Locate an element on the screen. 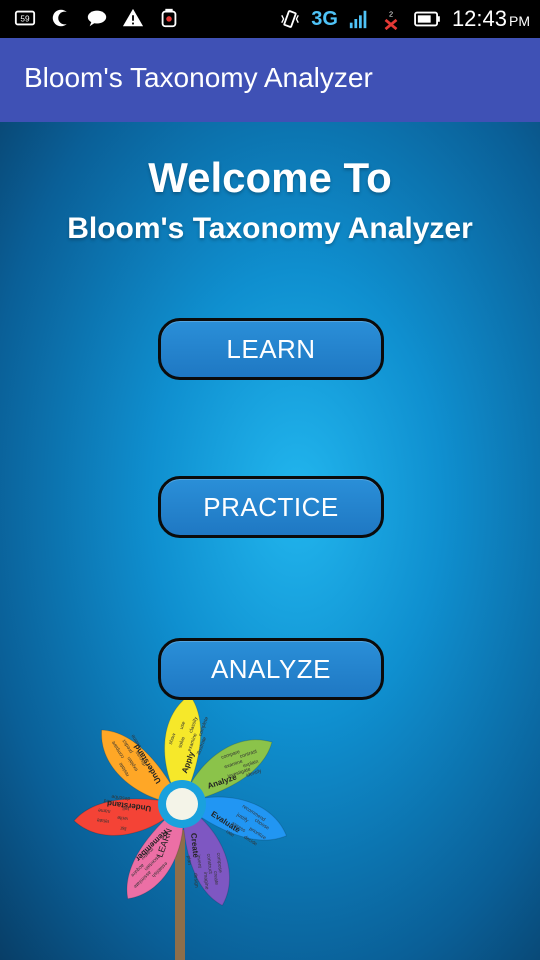  moon-icon is located at coordinates (62, 18).